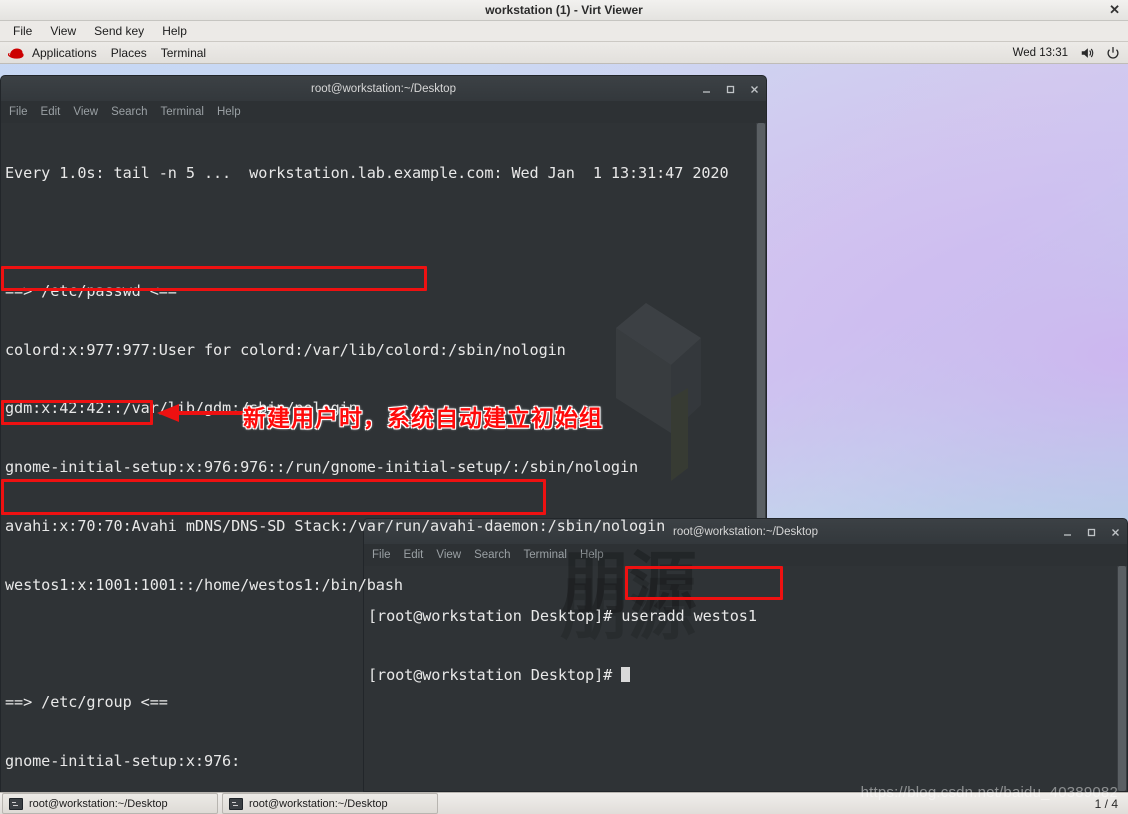  What do you see at coordinates (183, 53) in the screenshot?
I see `panel-terminal-item: Terminal` at bounding box center [183, 53].